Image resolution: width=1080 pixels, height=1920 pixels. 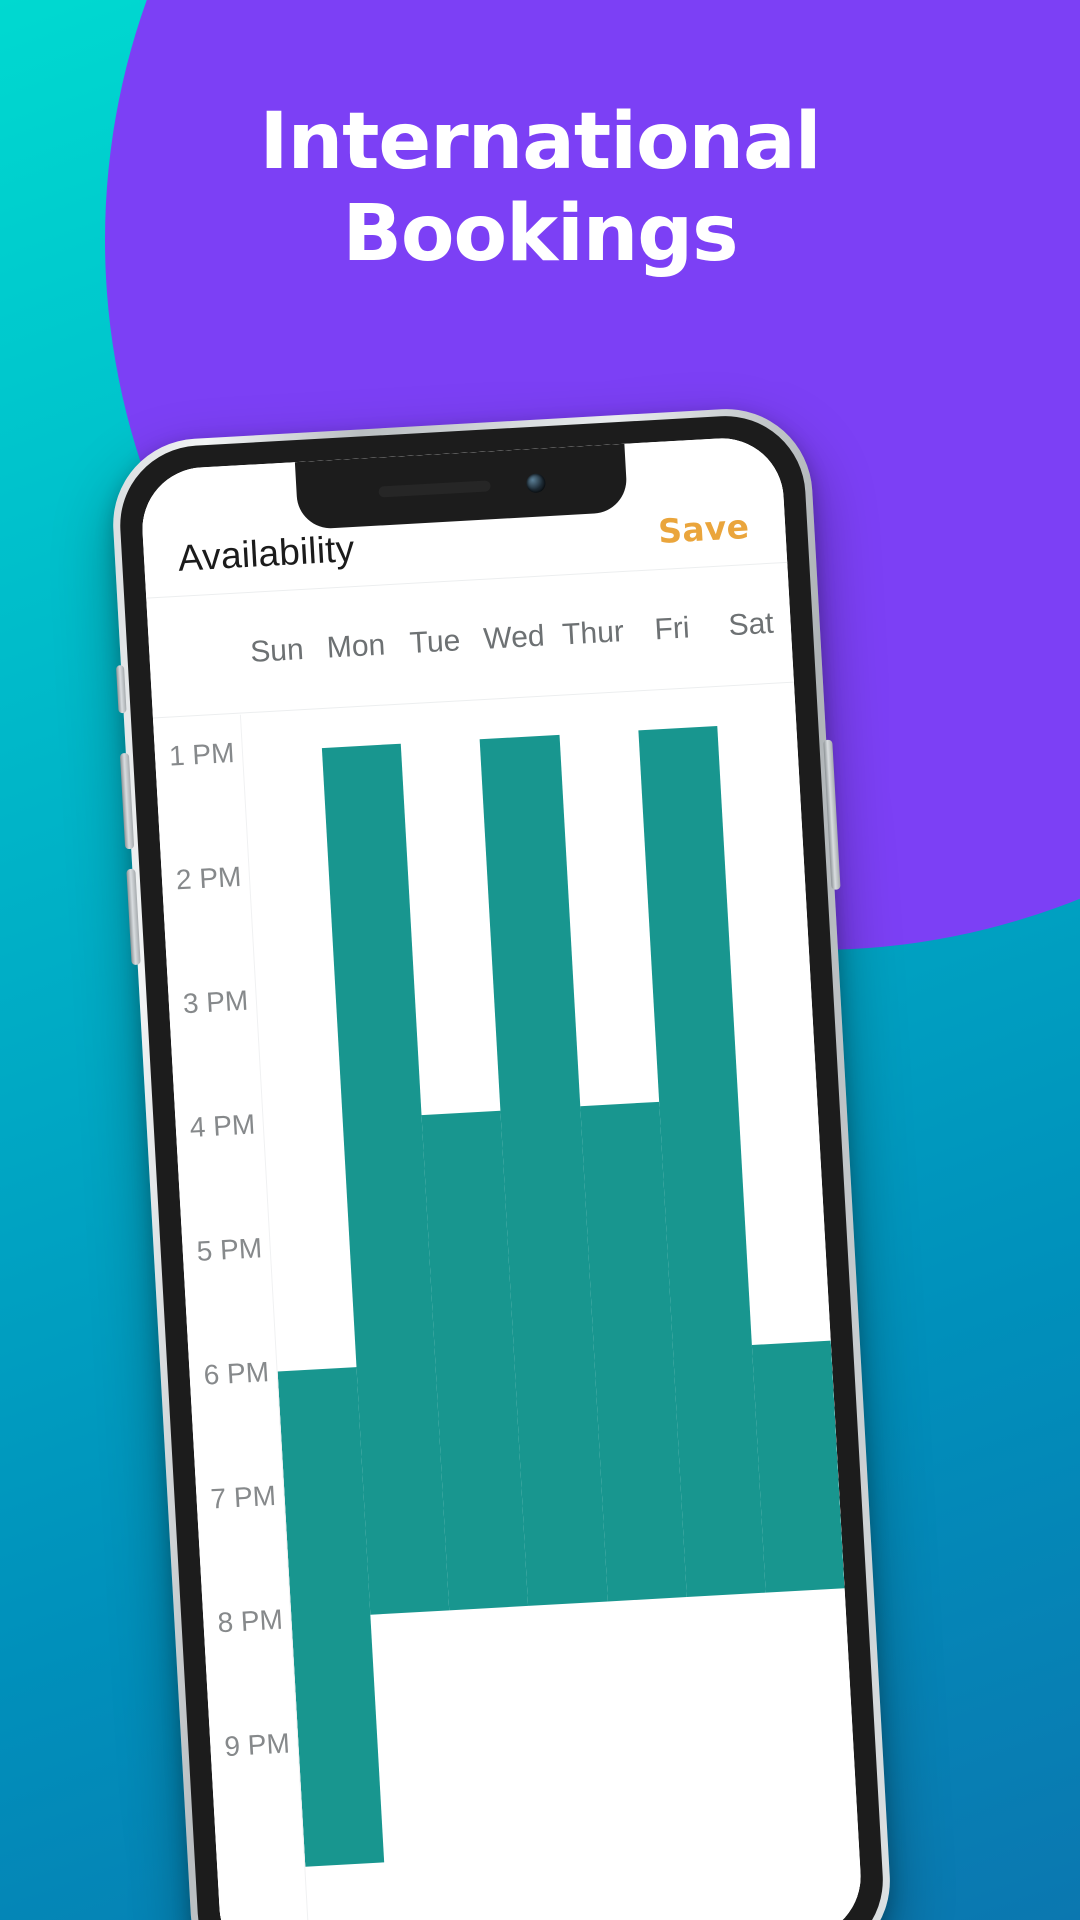 What do you see at coordinates (672, 629) in the screenshot?
I see `day-header-fri: Fri` at bounding box center [672, 629].